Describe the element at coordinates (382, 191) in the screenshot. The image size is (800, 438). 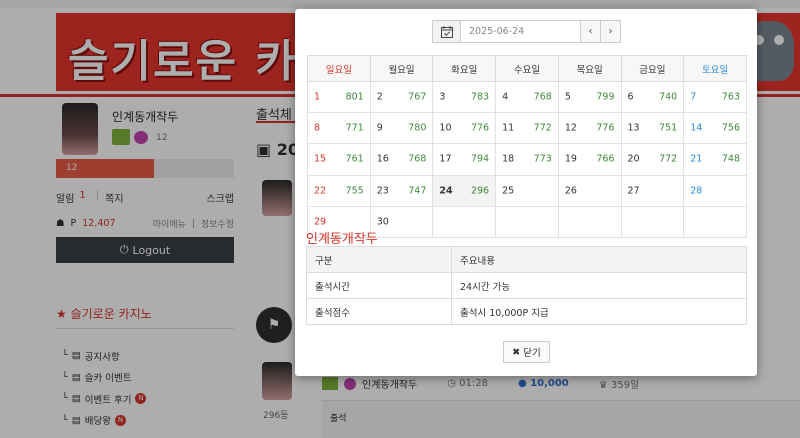
I see `day-number: 23` at that location.